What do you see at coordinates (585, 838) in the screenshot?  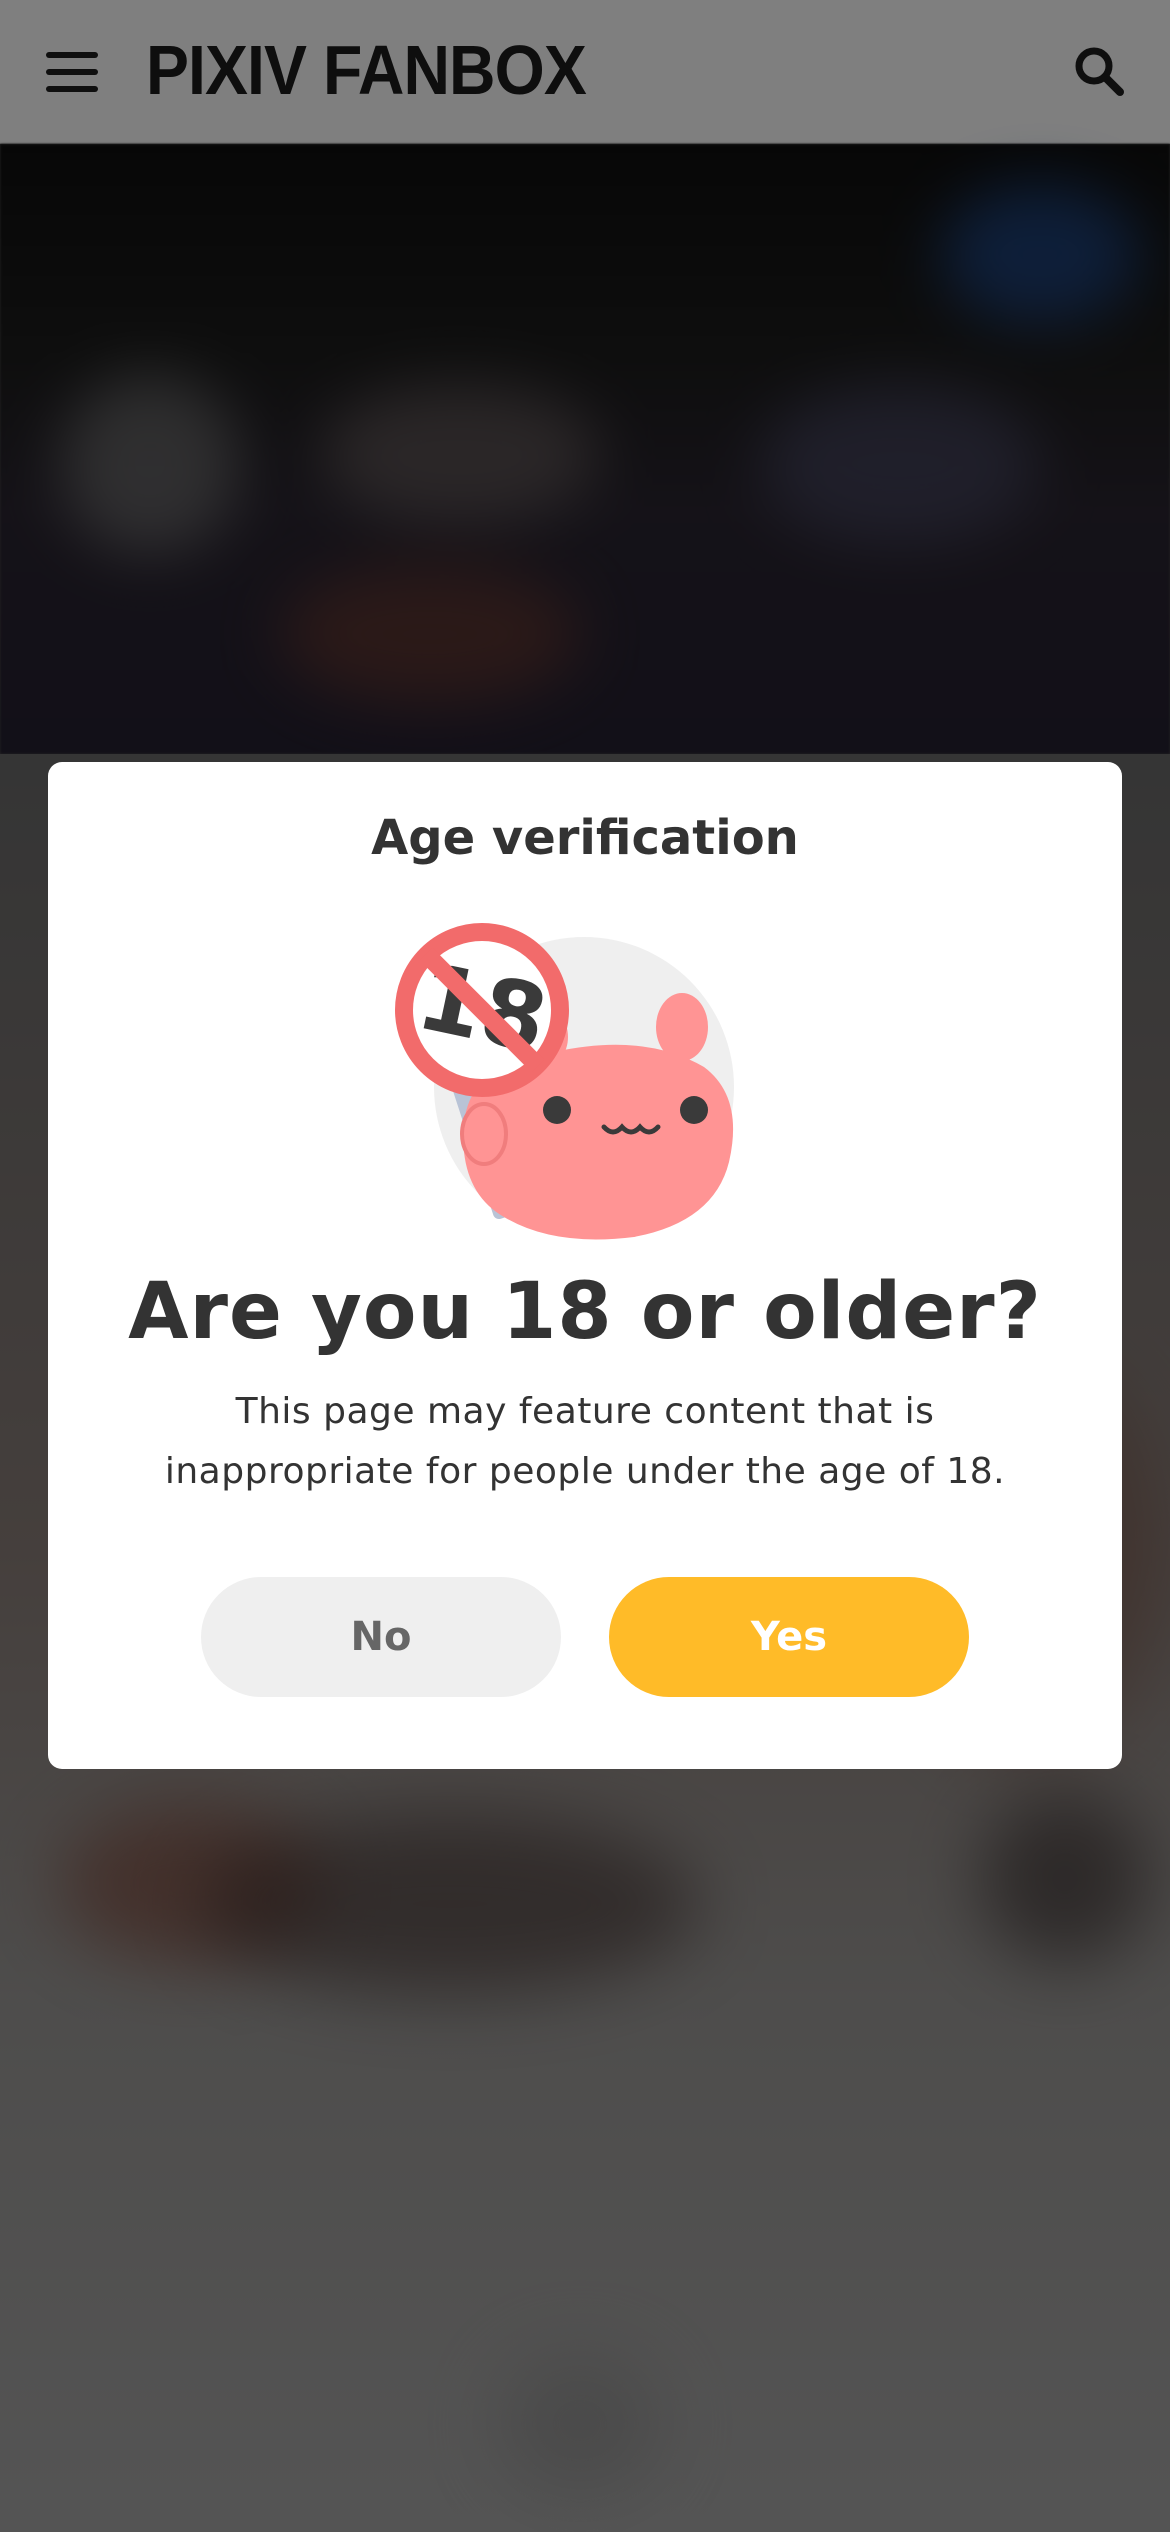 I see `dialog-title: Age verification` at bounding box center [585, 838].